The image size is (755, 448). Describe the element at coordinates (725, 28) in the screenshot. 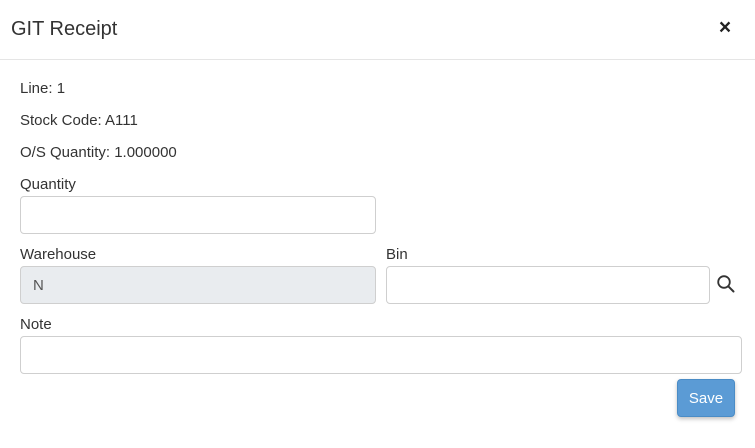

I see `close-icon: ×` at that location.